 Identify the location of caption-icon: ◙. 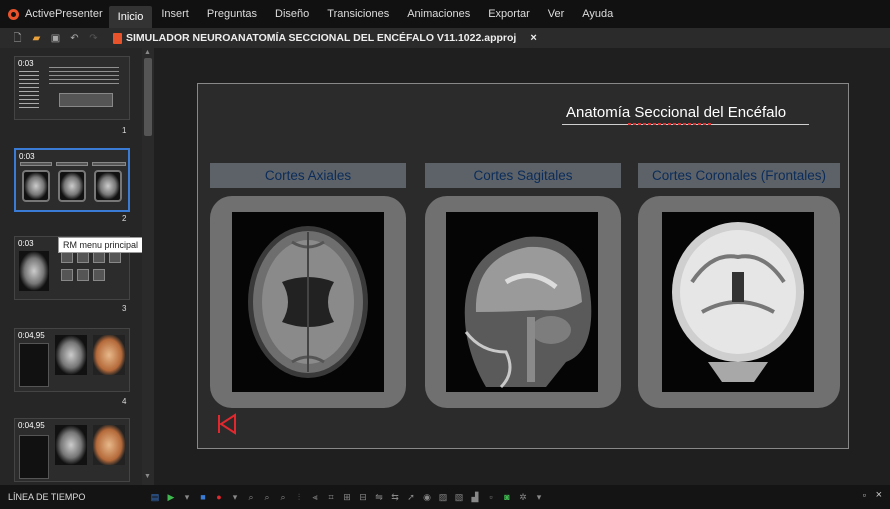
(507, 497).